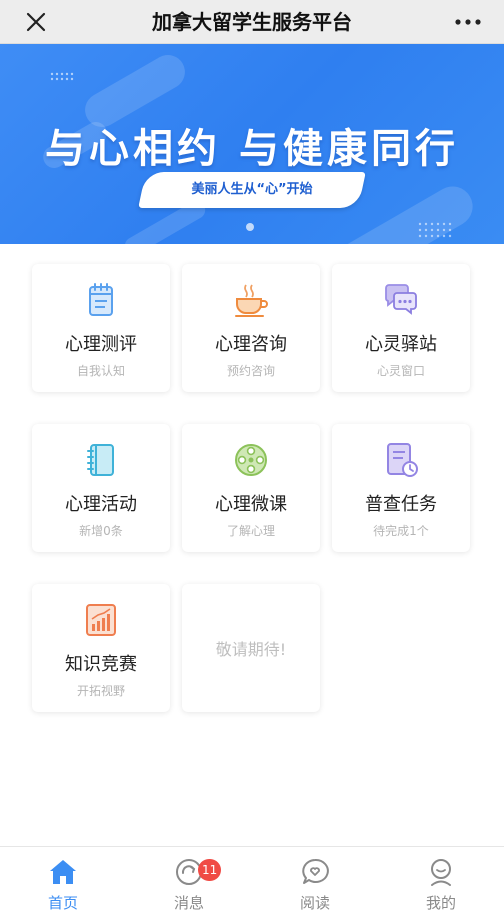  I want to click on nav-profile-label: 我的, so click(440, 903).